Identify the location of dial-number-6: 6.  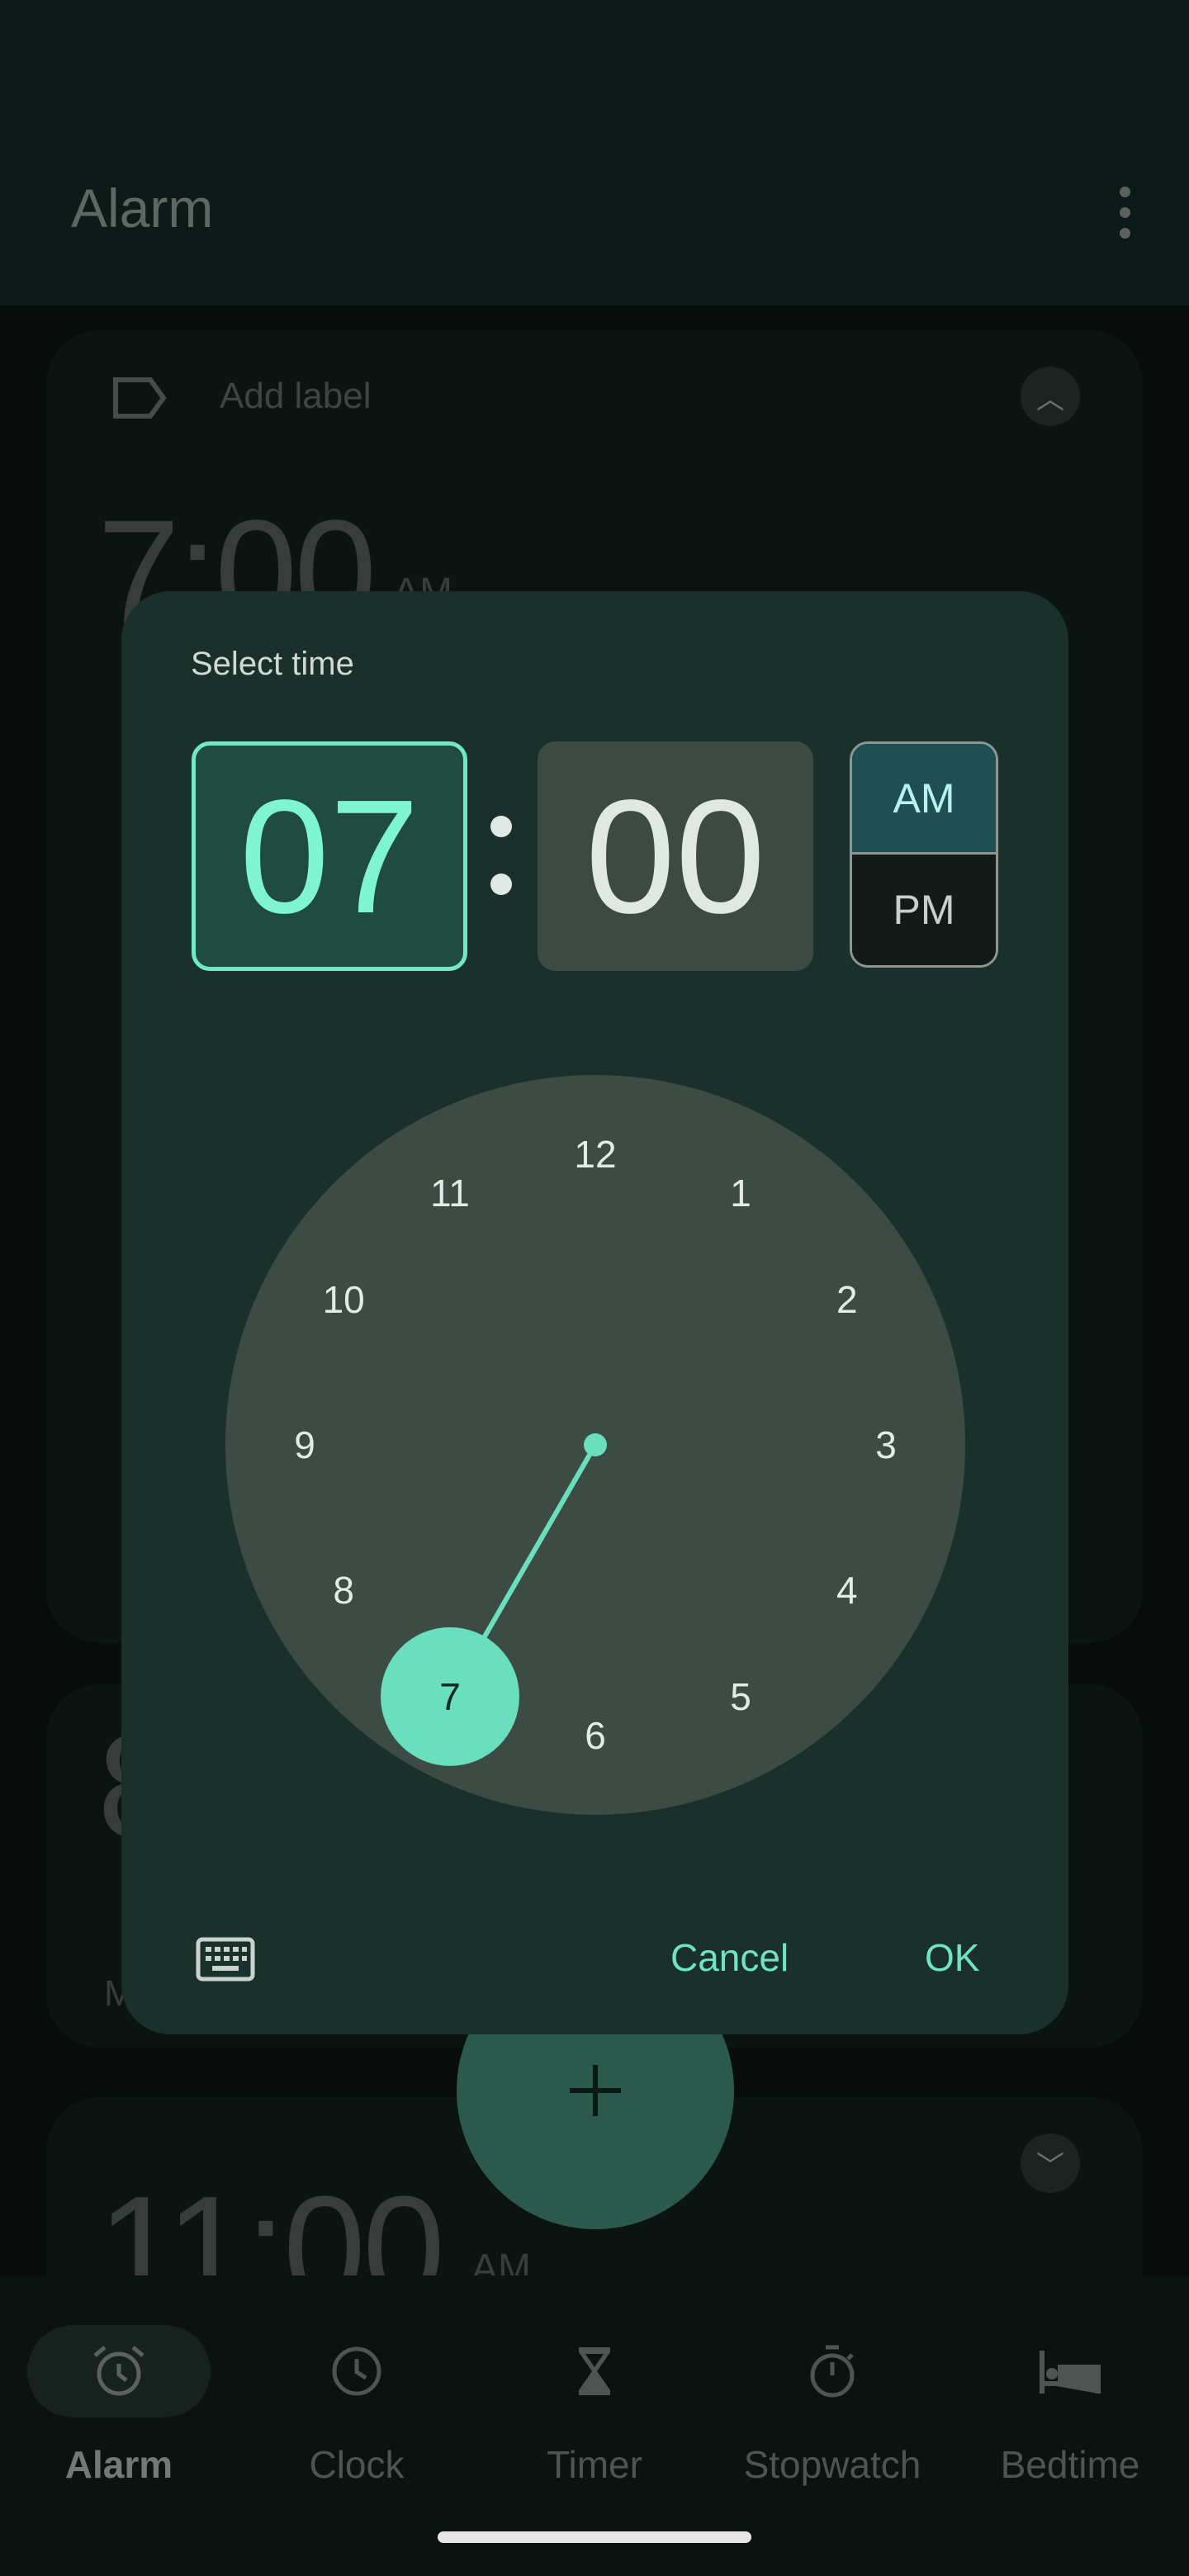
(595, 1735).